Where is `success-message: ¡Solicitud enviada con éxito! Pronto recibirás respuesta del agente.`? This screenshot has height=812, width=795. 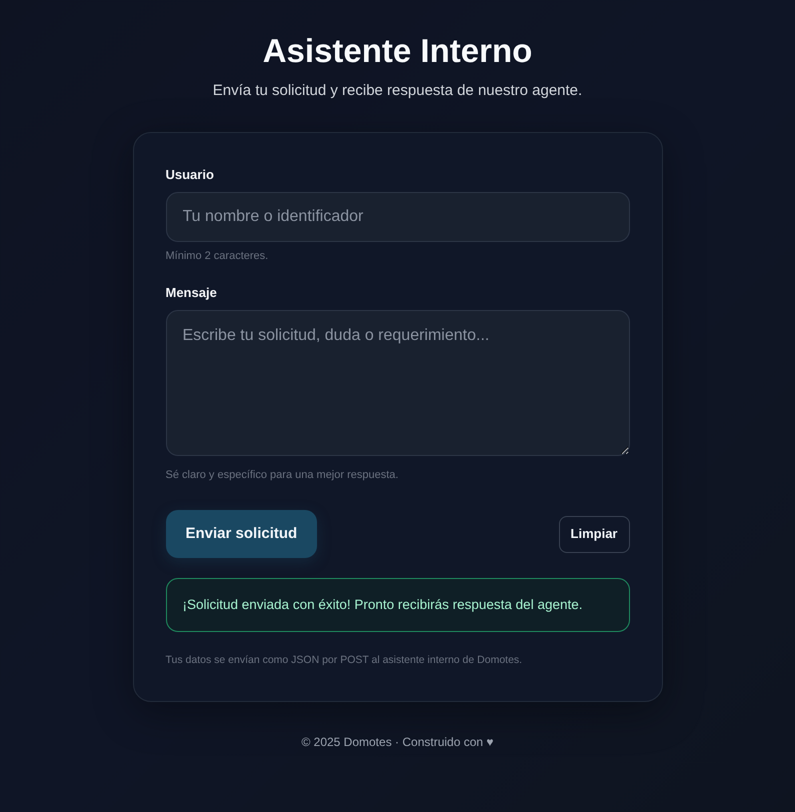
success-message: ¡Solicitud enviada con éxito! Pronto recibirás respuesta del agente. is located at coordinates (398, 605).